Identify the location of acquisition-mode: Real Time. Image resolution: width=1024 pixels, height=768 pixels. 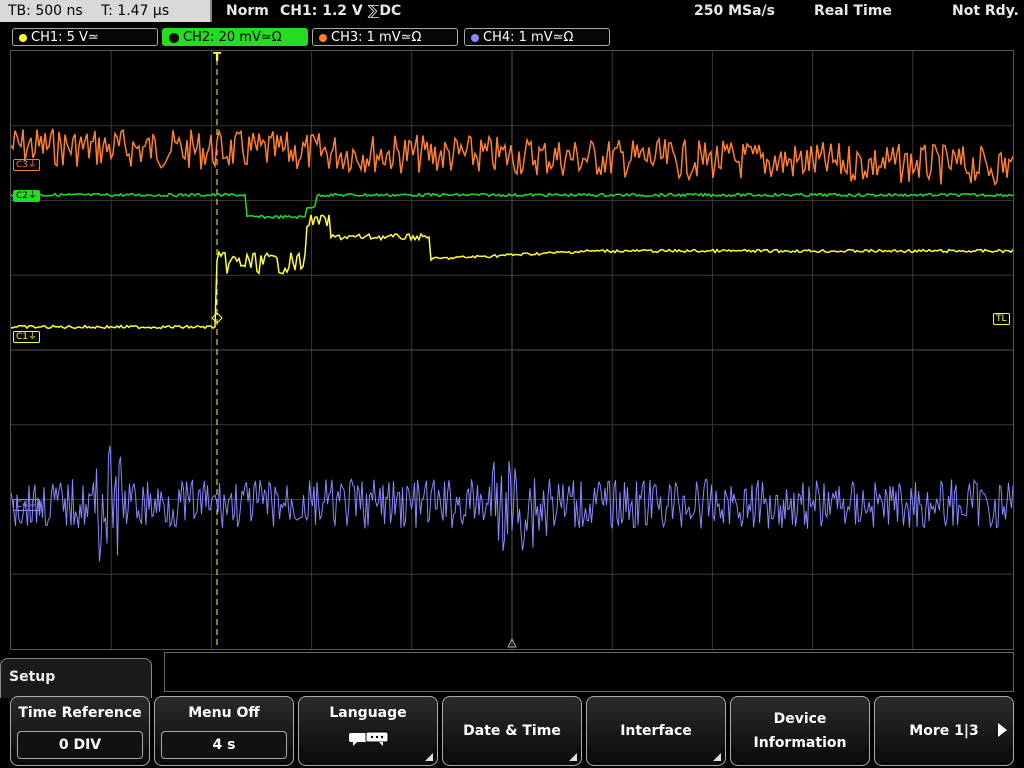
(853, 11).